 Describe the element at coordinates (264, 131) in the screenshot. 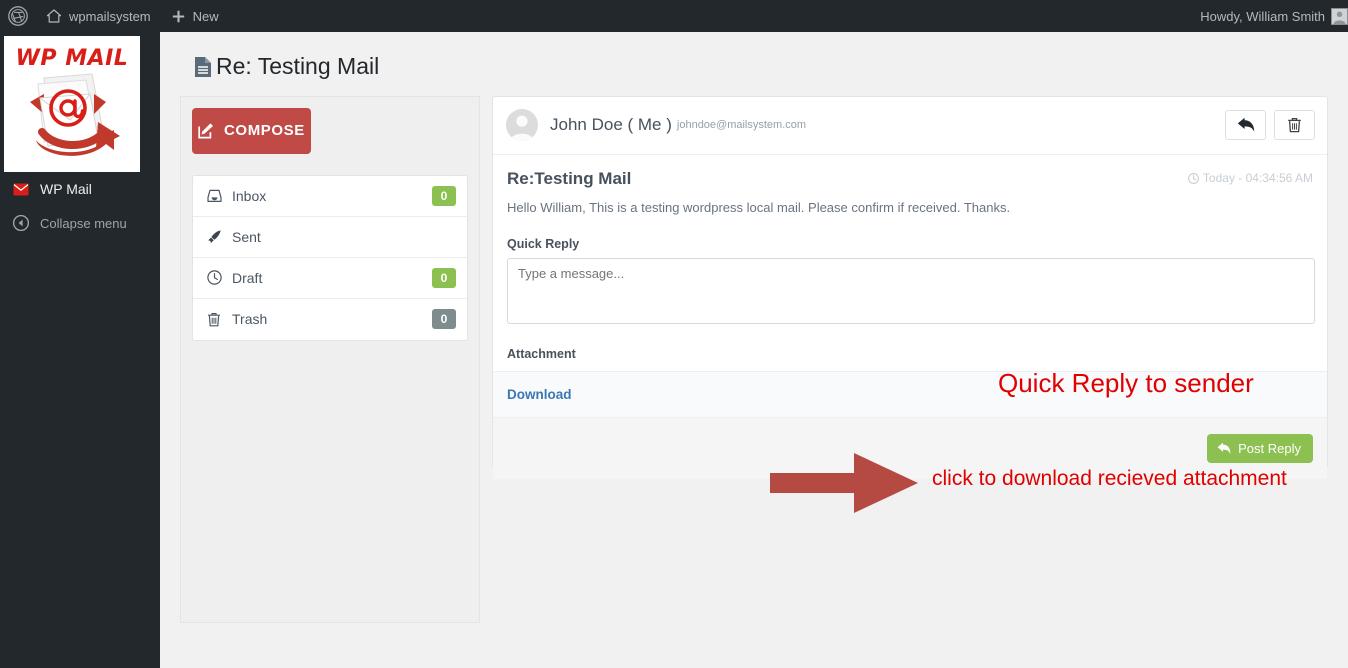

I see `compose-button-label: COMPOSE` at that location.